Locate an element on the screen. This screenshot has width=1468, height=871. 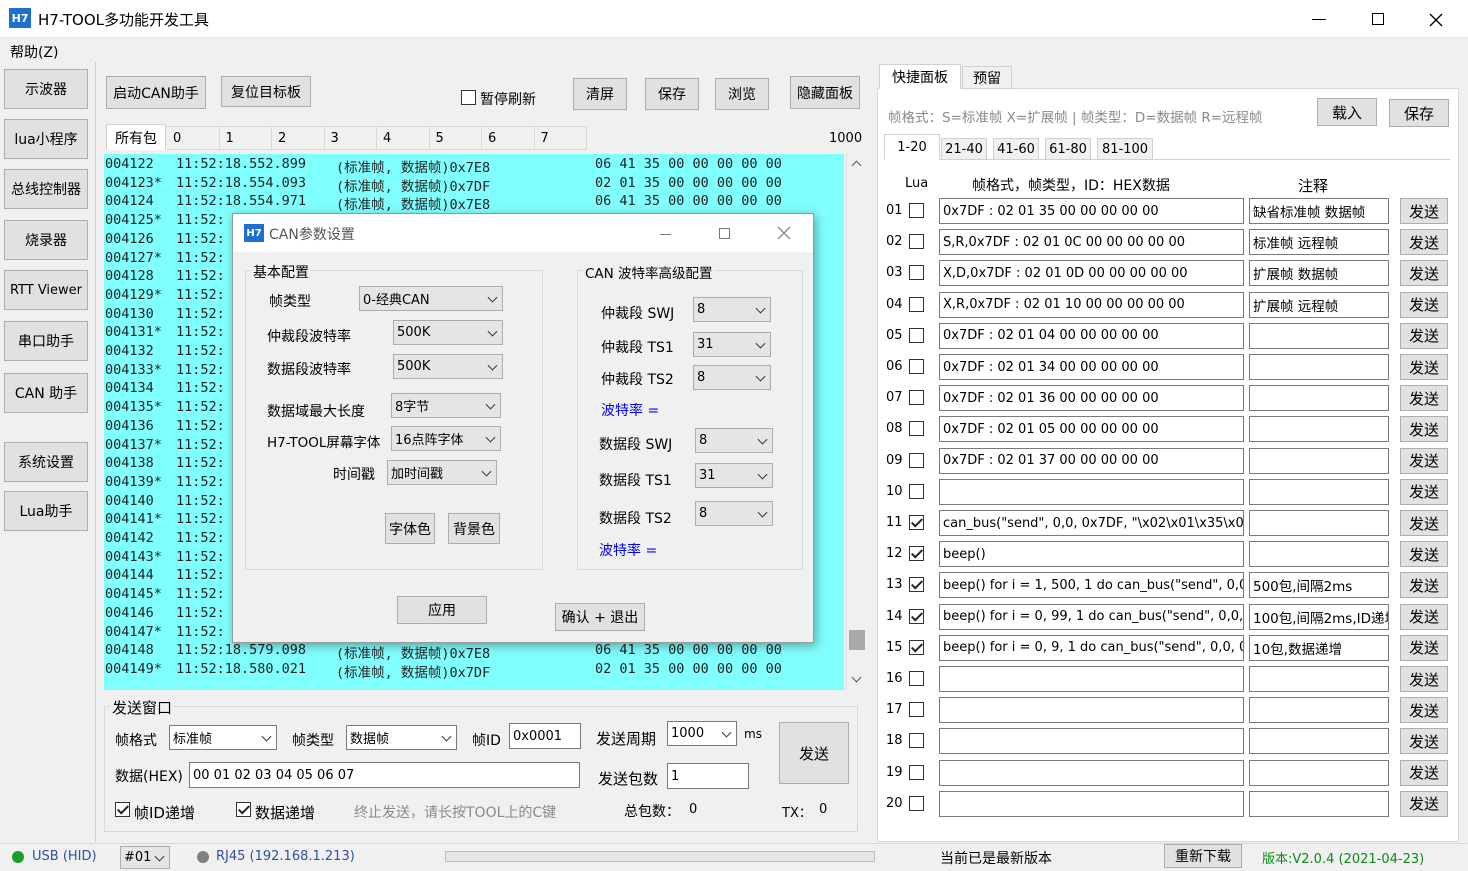
frame-data-input: 0x7DF : 02 01 36 00 00 00 00 00 is located at coordinates (1091, 398).